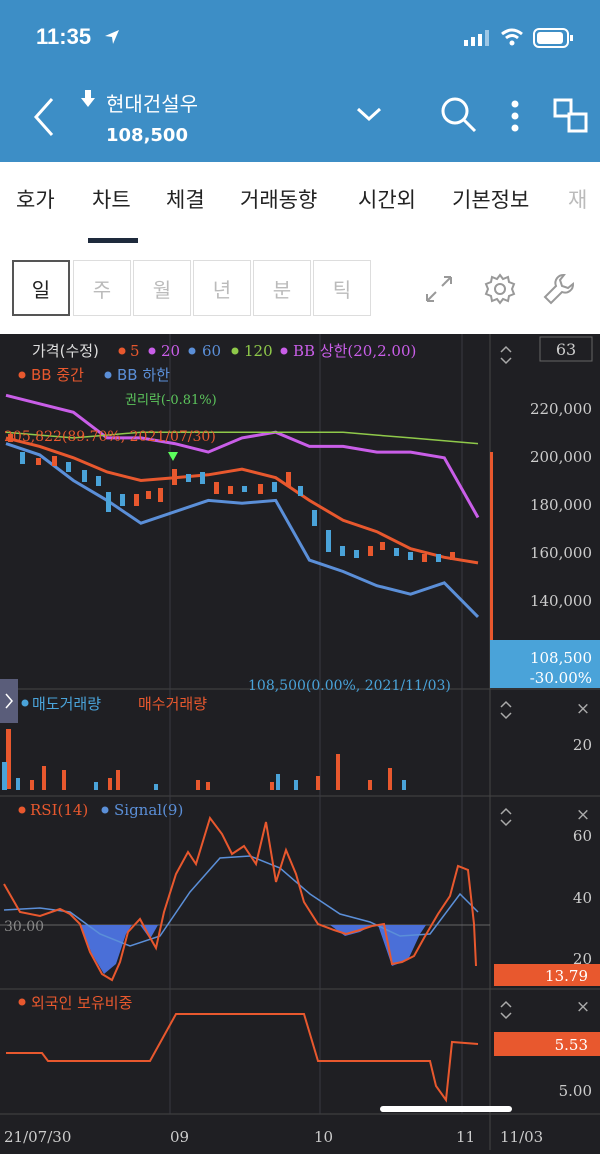  What do you see at coordinates (112, 37) in the screenshot?
I see `location-arrow-icon` at bounding box center [112, 37].